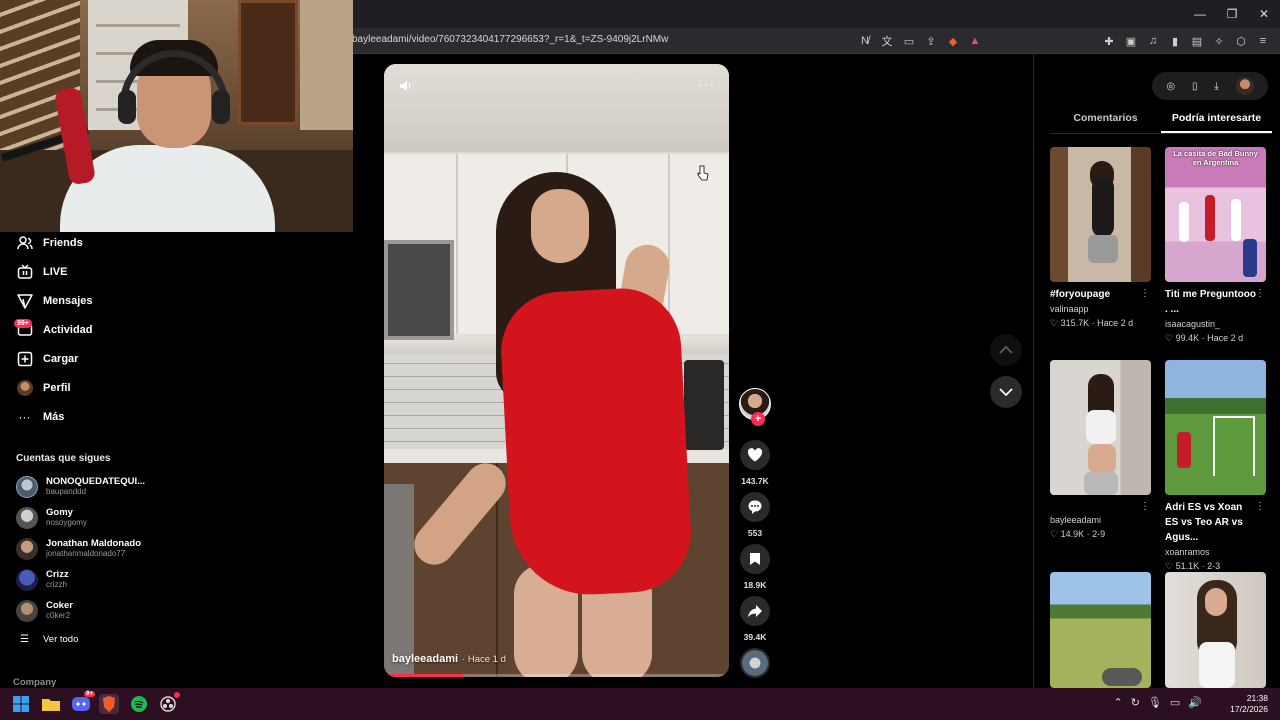 The image size is (1280, 720). Describe the element at coordinates (865, 41) in the screenshot. I see `reader-mode-icon: N̸` at that location.